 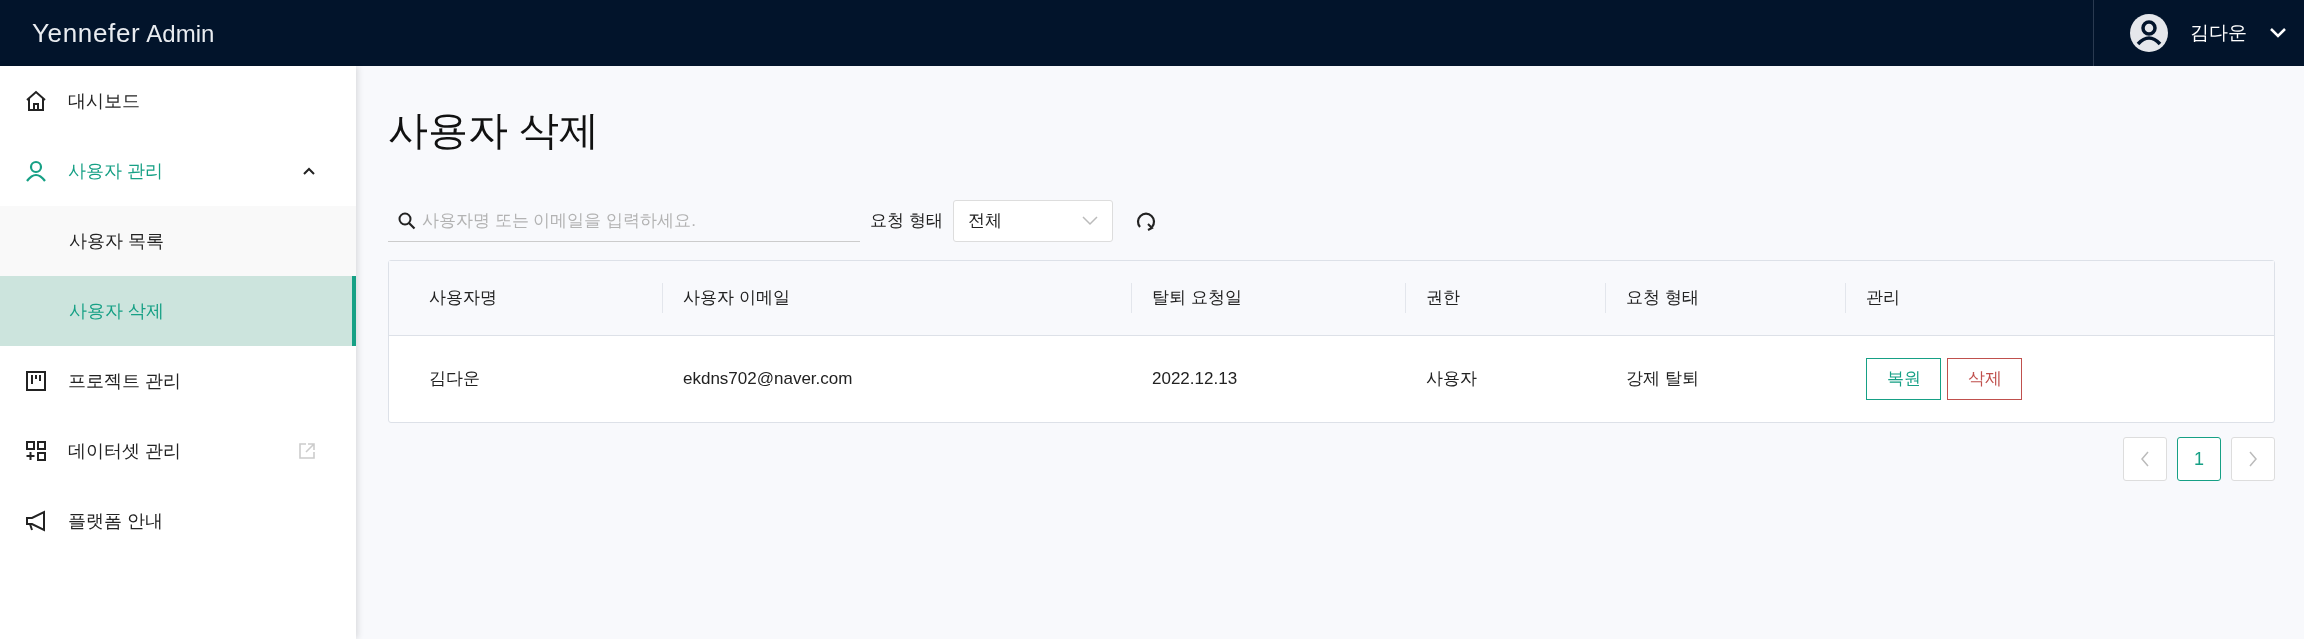 What do you see at coordinates (36, 451) in the screenshot?
I see `grid-plus-icon` at bounding box center [36, 451].